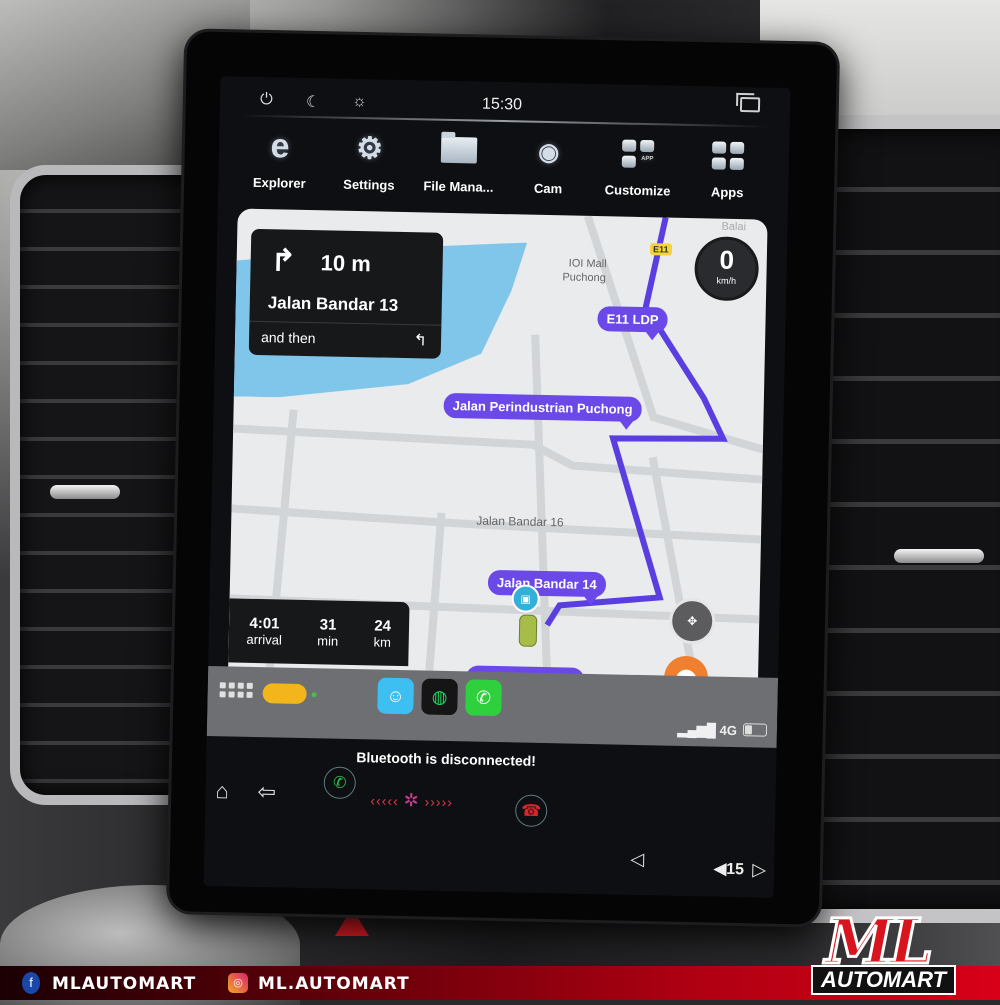 The width and height of the screenshot is (1000, 1005). Describe the element at coordinates (333, 304) in the screenshot. I see `turn-street: Jalan Bandar 13` at that location.